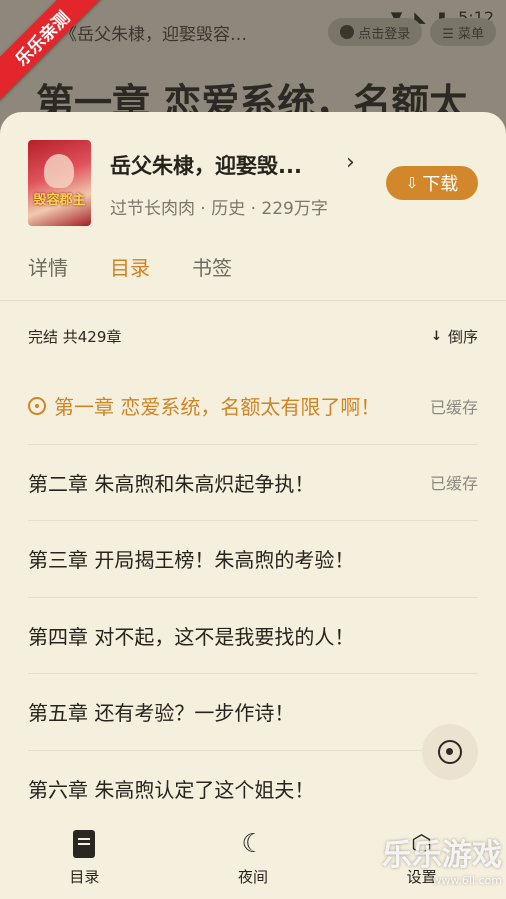 This screenshot has height=899, width=506. What do you see at coordinates (384, 34) in the screenshot?
I see `login-label: 点击登录` at bounding box center [384, 34].